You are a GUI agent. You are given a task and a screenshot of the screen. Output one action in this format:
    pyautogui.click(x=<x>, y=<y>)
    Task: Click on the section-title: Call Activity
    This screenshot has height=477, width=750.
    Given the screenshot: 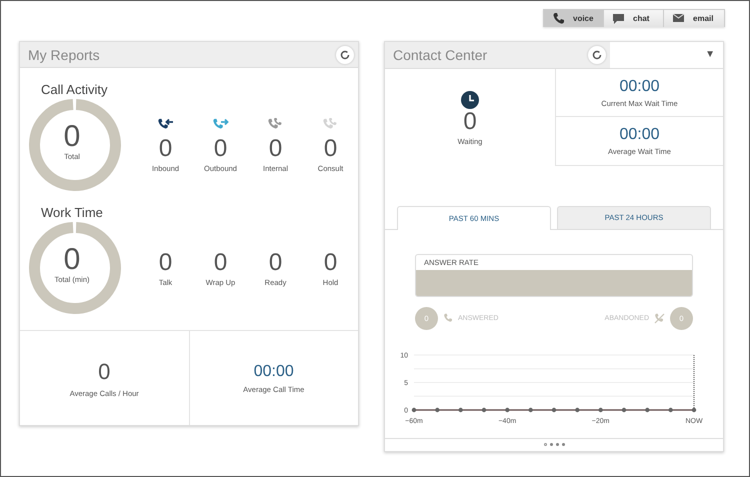 What is the action you would take?
    pyautogui.click(x=74, y=89)
    